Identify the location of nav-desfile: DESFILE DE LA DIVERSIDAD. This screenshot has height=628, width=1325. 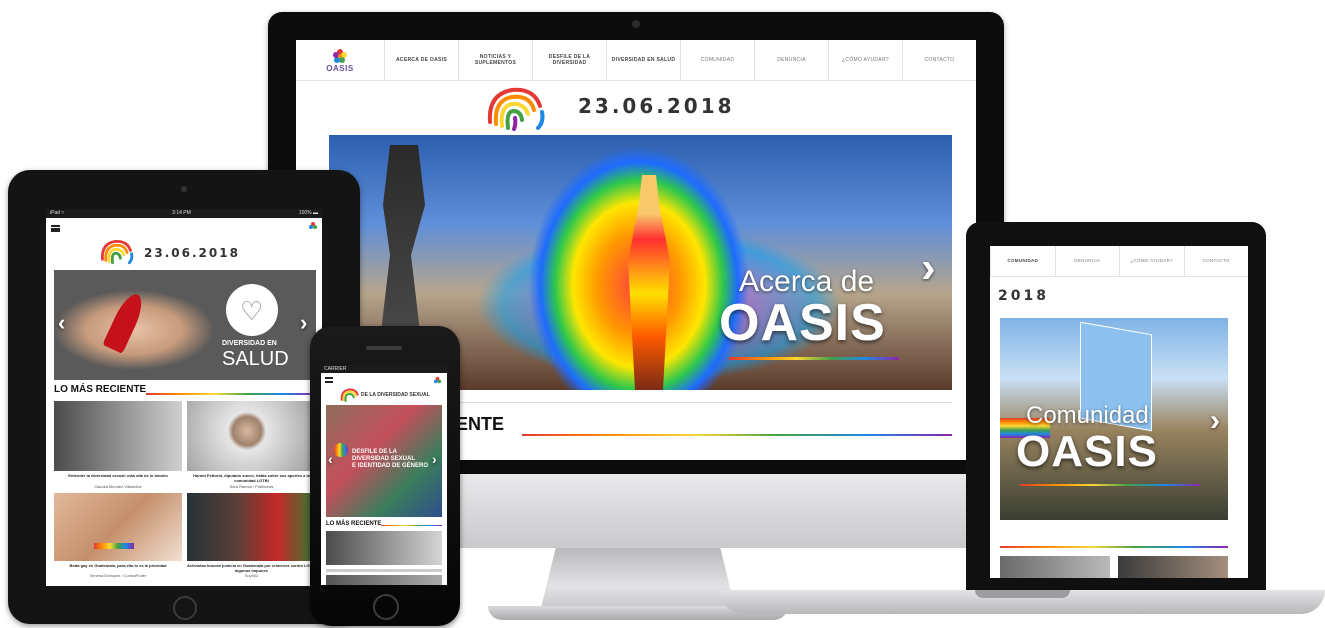
(569, 60).